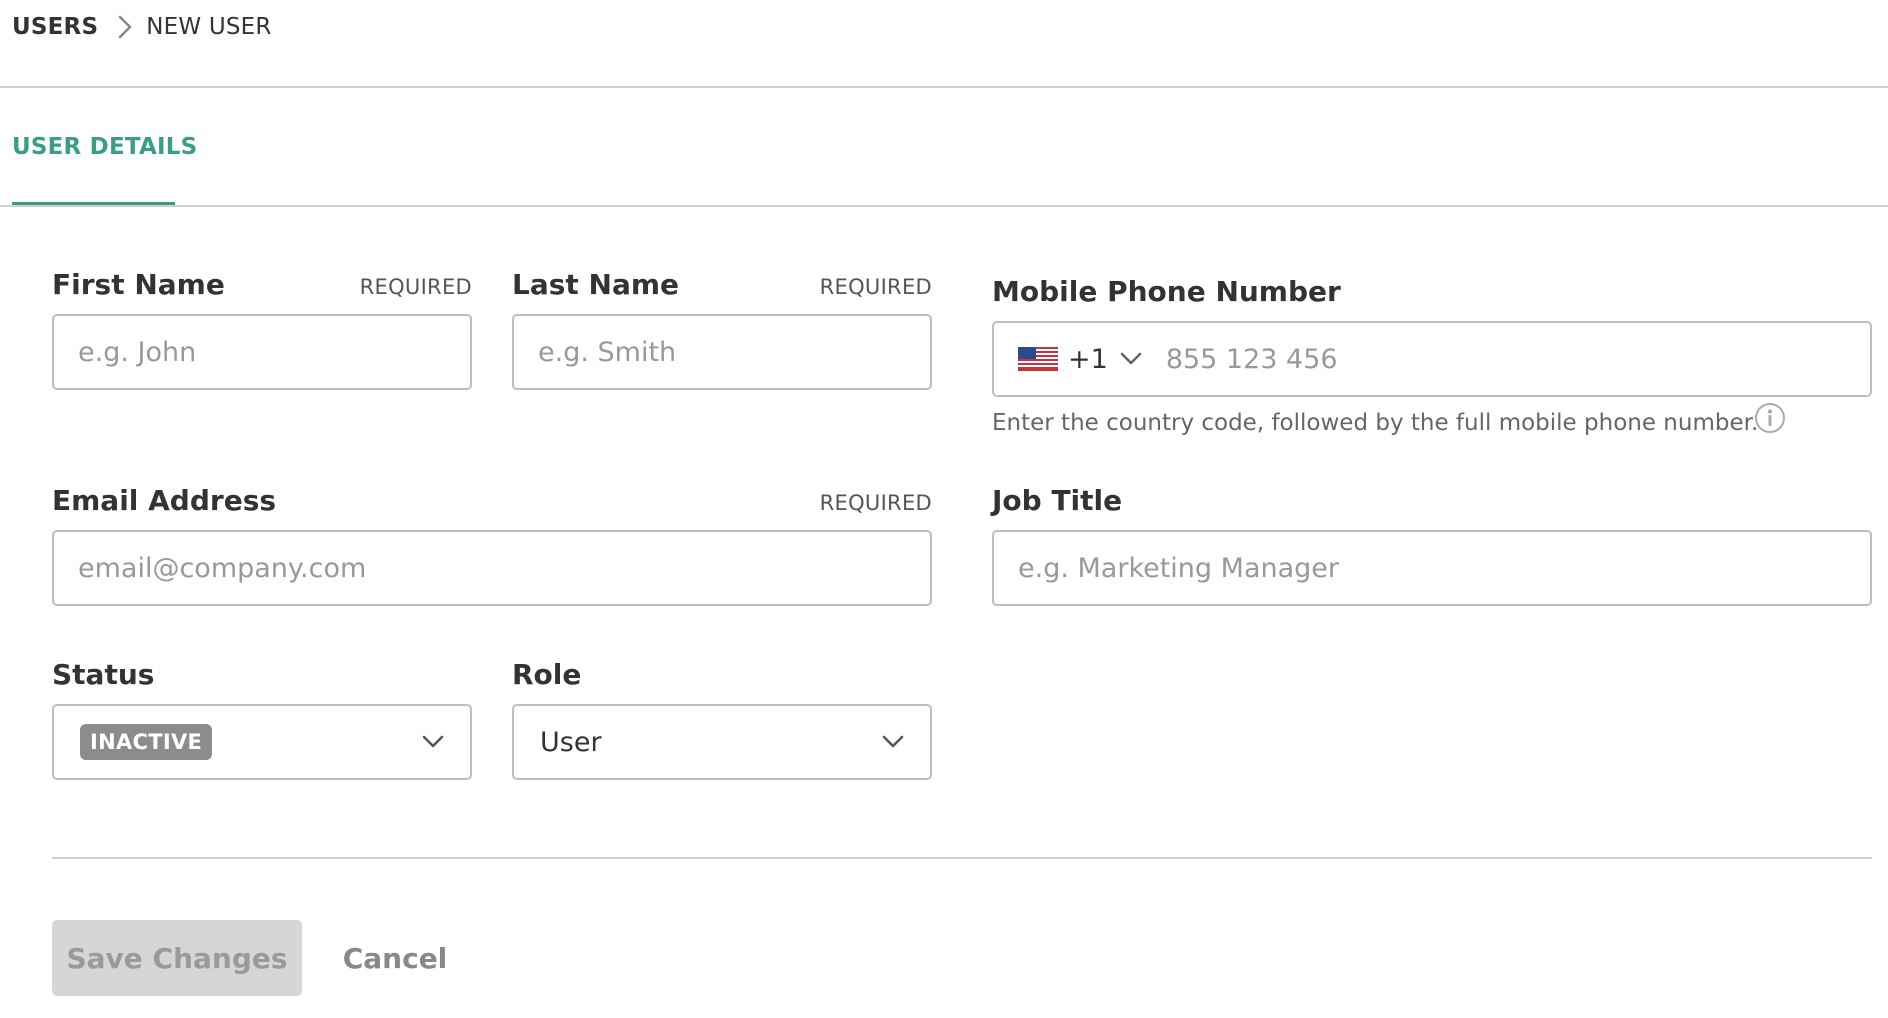  I want to click on first-name-input-box, so click(262, 352).